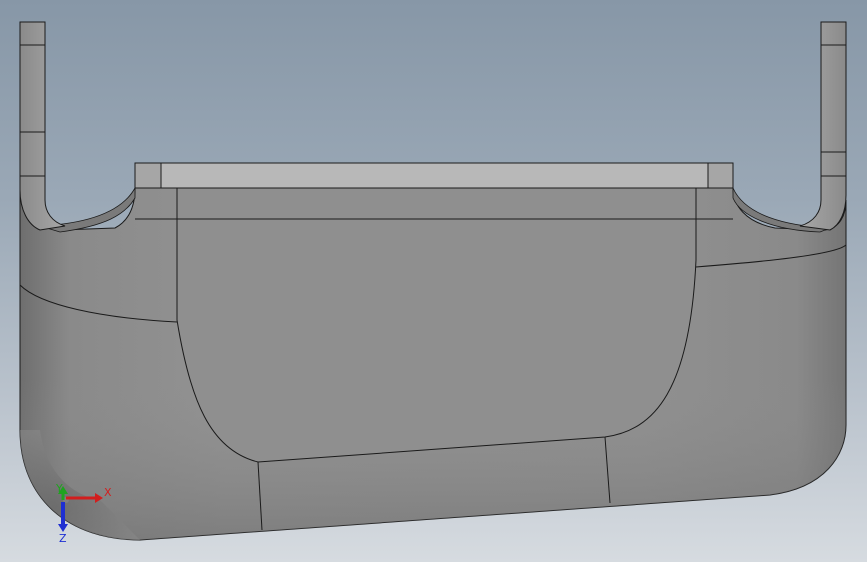 This screenshot has width=867, height=562. Describe the element at coordinates (434, 175) in the screenshot. I see `top-plate` at that location.